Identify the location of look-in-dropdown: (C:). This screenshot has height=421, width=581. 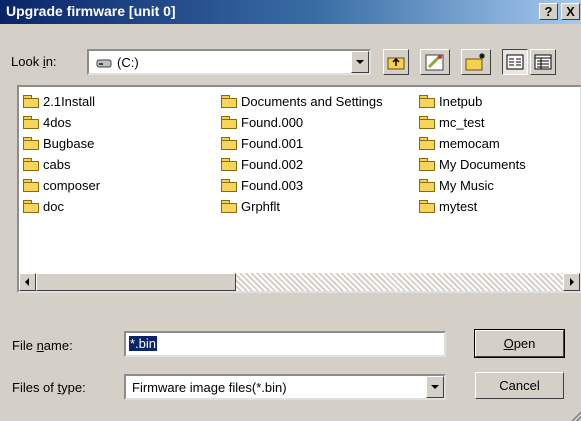
(229, 62).